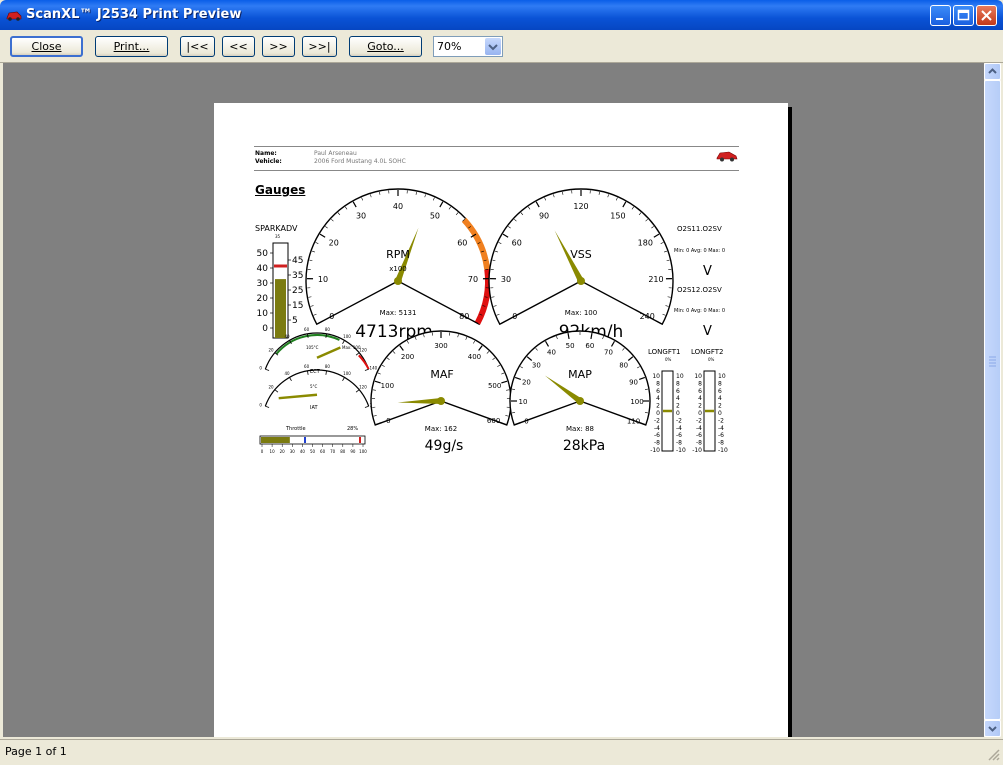 The image size is (1003, 765). What do you see at coordinates (444, 446) in the screenshot?
I see `maf-readout: 49g/s` at bounding box center [444, 446].